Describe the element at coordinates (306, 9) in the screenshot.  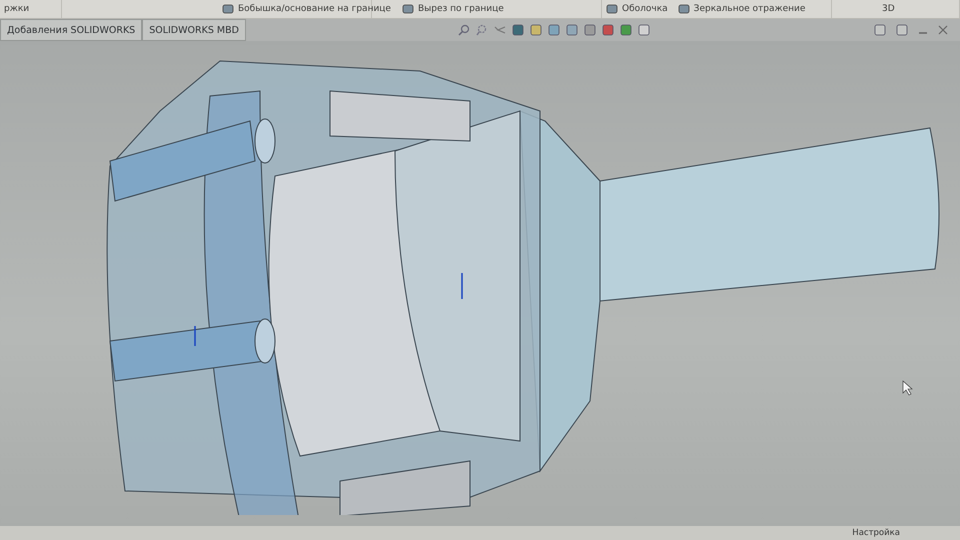
I see `ribbon-tool: Бобышка/основание на границе` at that location.